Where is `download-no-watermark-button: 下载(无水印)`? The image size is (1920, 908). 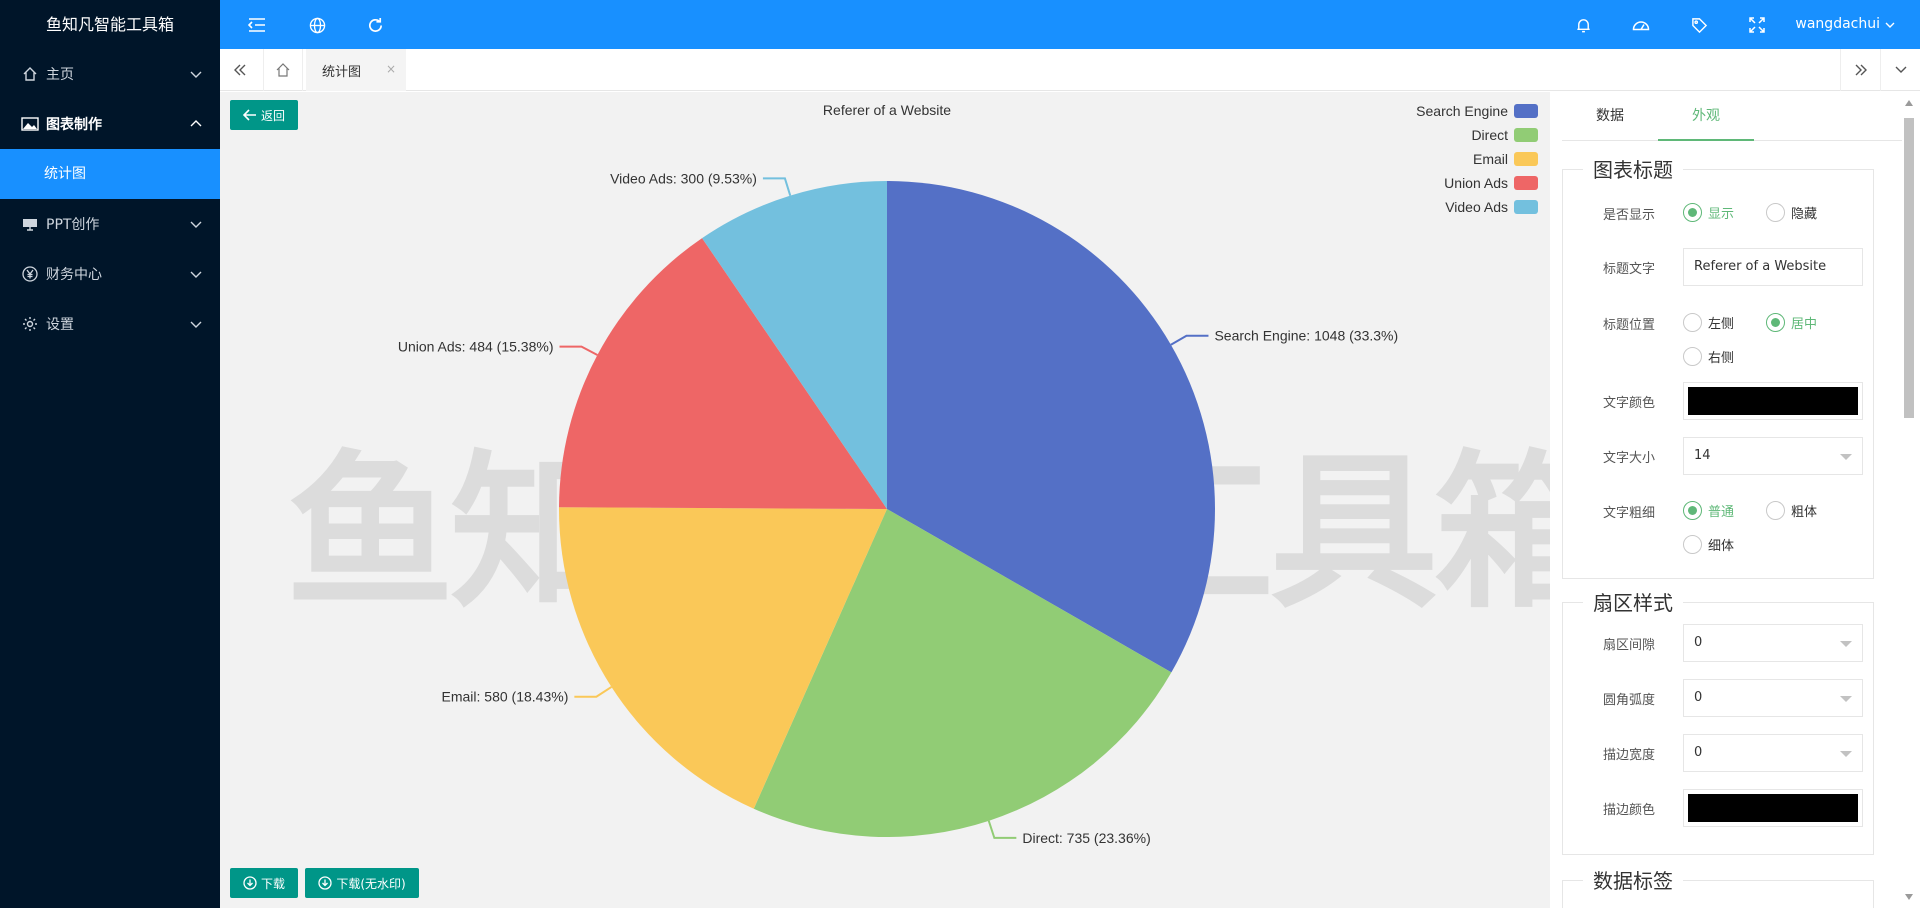 download-no-watermark-button: 下载(无水印) is located at coordinates (362, 883).